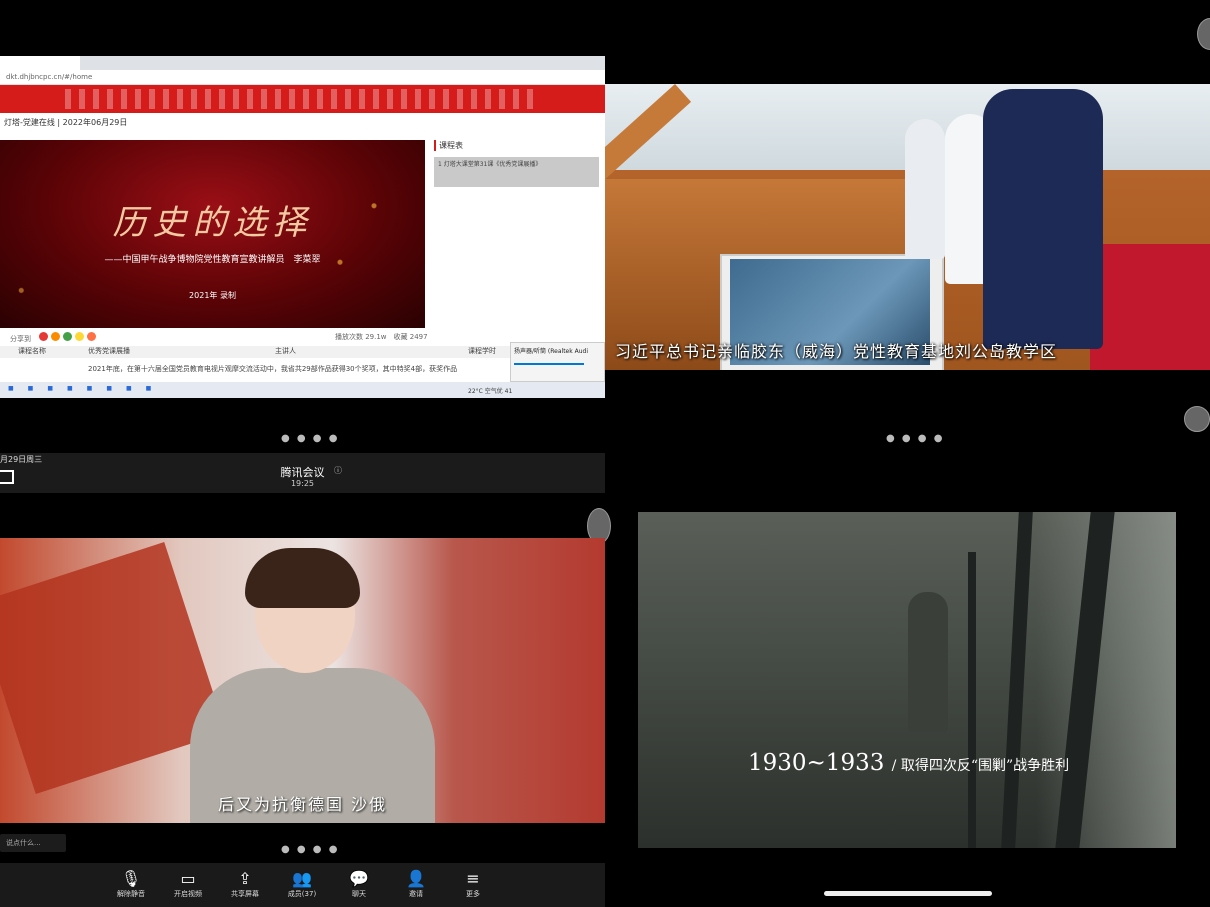 The height and width of the screenshot is (907, 1210). Describe the element at coordinates (188, 894) in the screenshot. I see `control-label: 开启视频` at that location.